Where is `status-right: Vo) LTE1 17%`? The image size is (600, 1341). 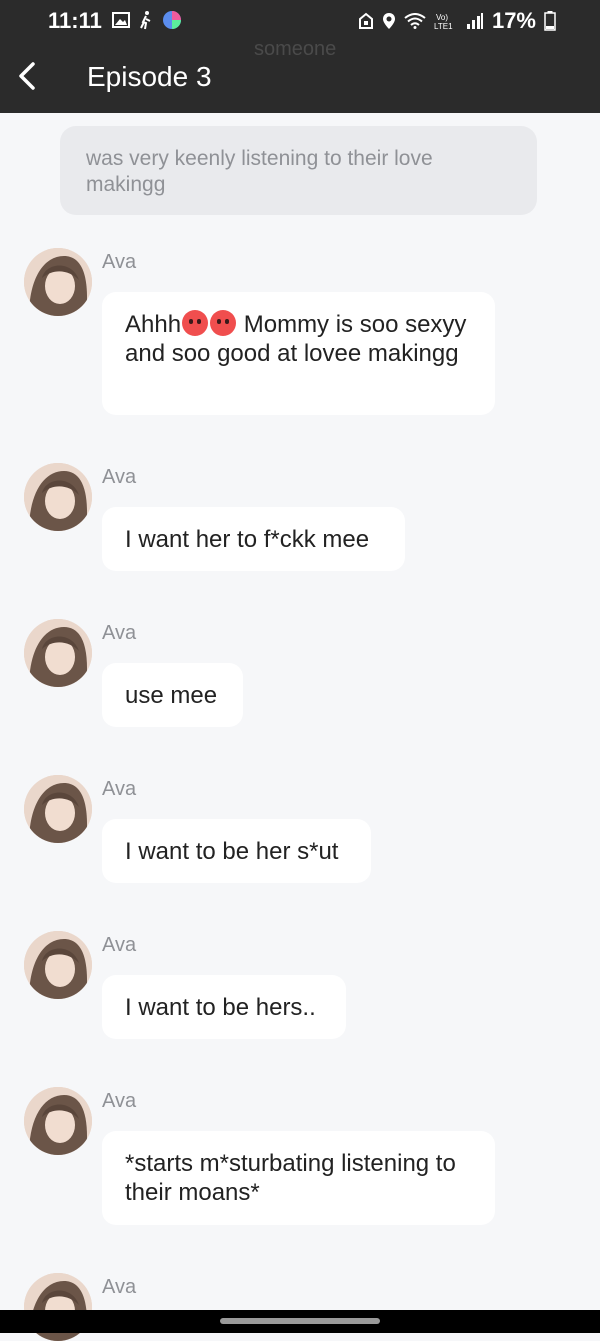 status-right: Vo) LTE1 17% is located at coordinates (457, 21).